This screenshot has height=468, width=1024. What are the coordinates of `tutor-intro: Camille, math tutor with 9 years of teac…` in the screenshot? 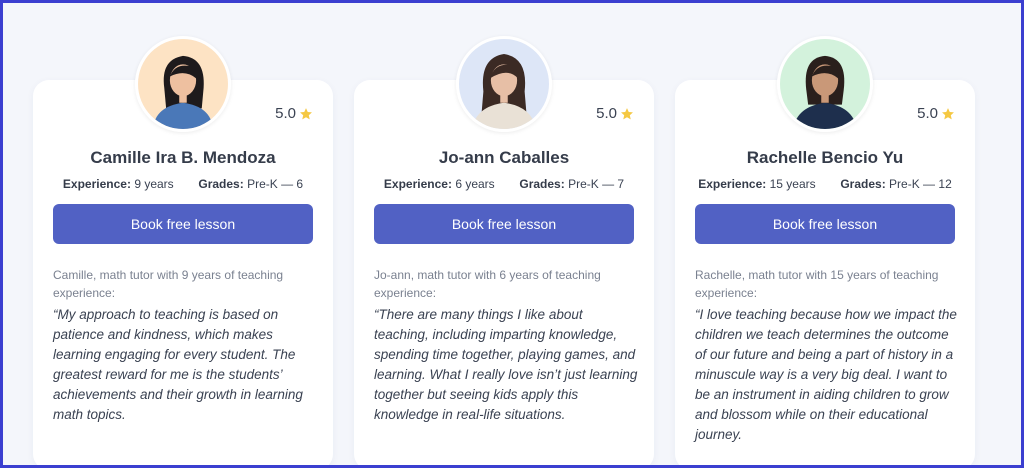 It's located at (168, 284).